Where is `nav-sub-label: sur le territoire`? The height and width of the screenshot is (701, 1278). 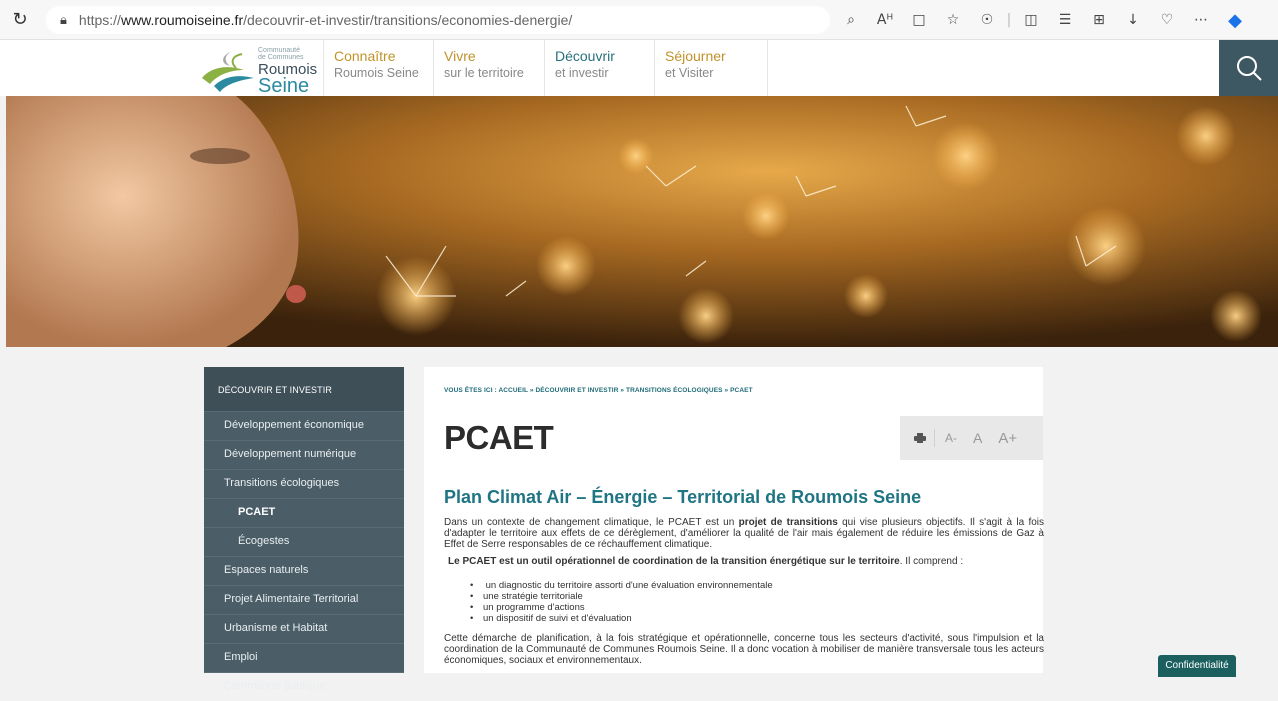
nav-sub-label: sur le territoire is located at coordinates (484, 73).